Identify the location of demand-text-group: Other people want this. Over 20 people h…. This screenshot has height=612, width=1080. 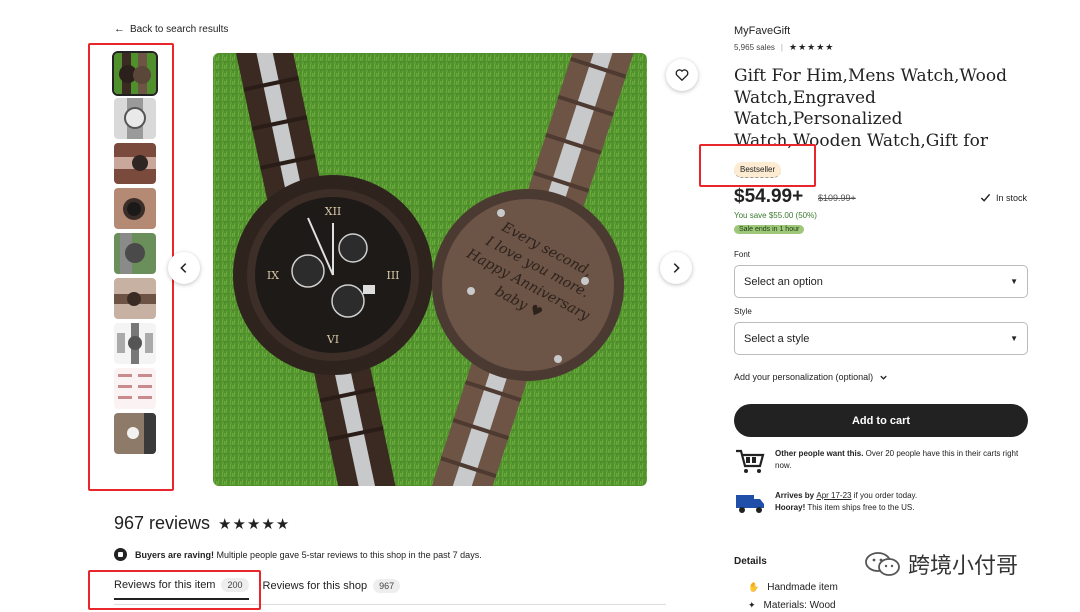
(904, 461).